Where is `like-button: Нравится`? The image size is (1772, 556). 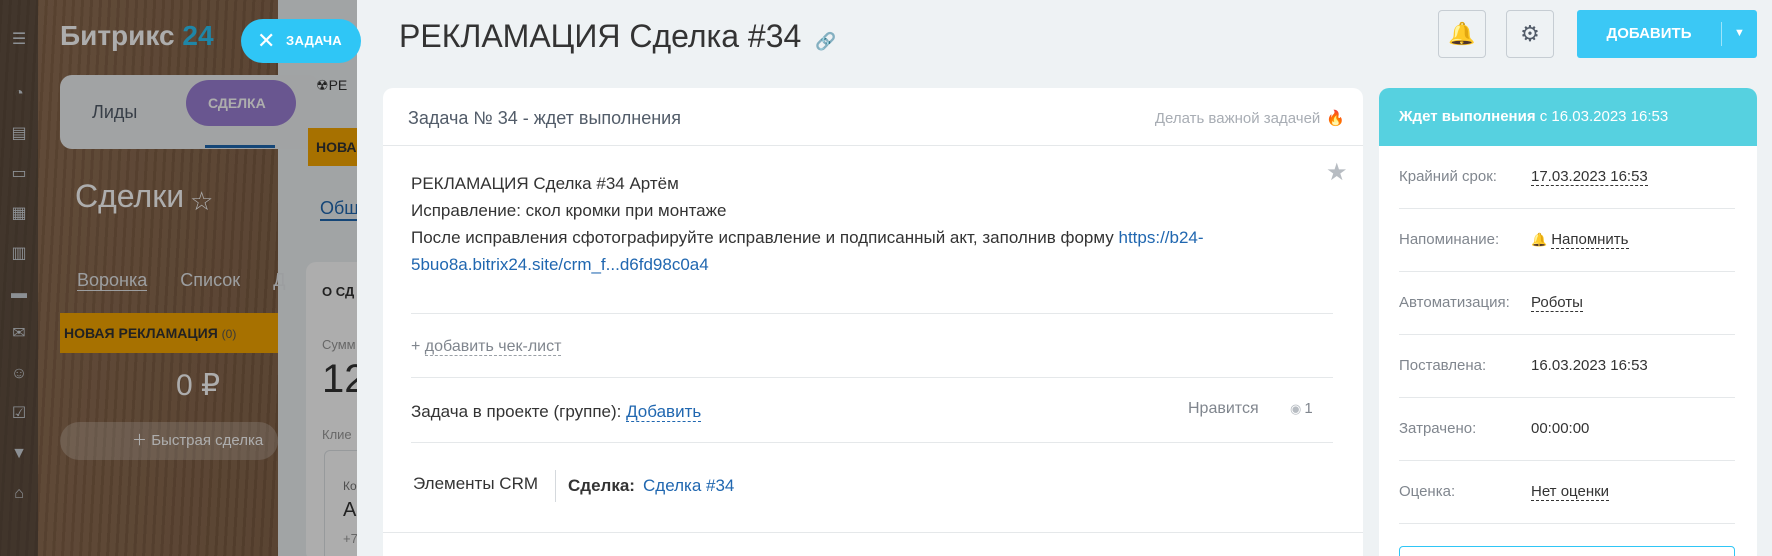
like-button: Нравится is located at coordinates (1223, 409).